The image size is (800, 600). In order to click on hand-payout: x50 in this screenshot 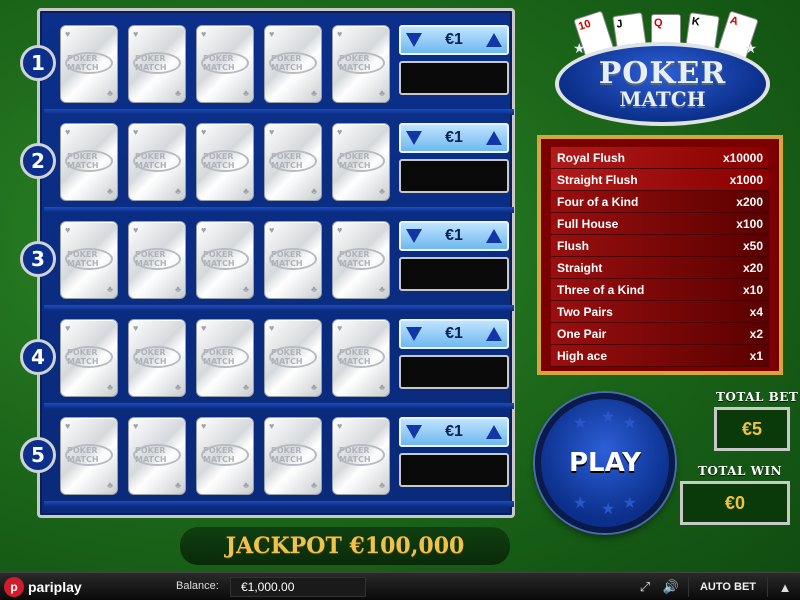, I will do `click(752, 245)`.